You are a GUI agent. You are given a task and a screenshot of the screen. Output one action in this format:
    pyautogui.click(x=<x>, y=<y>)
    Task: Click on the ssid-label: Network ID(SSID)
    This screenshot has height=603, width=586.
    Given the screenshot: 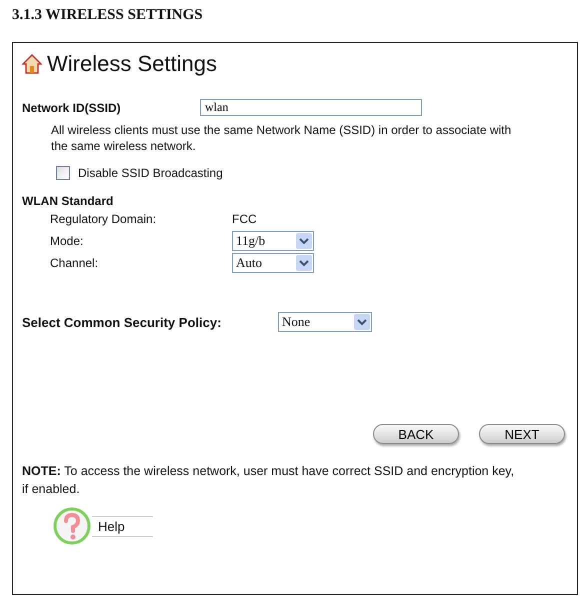 What is the action you would take?
    pyautogui.click(x=72, y=107)
    